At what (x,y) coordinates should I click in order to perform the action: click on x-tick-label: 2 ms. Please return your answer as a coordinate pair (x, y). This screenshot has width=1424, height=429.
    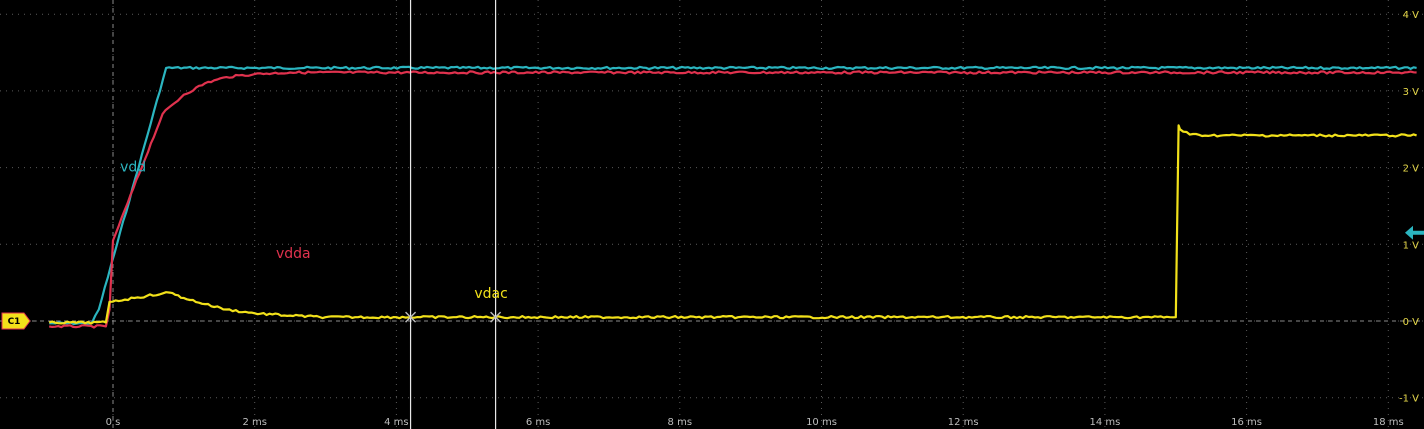
    Looking at the image, I should click on (254, 422).